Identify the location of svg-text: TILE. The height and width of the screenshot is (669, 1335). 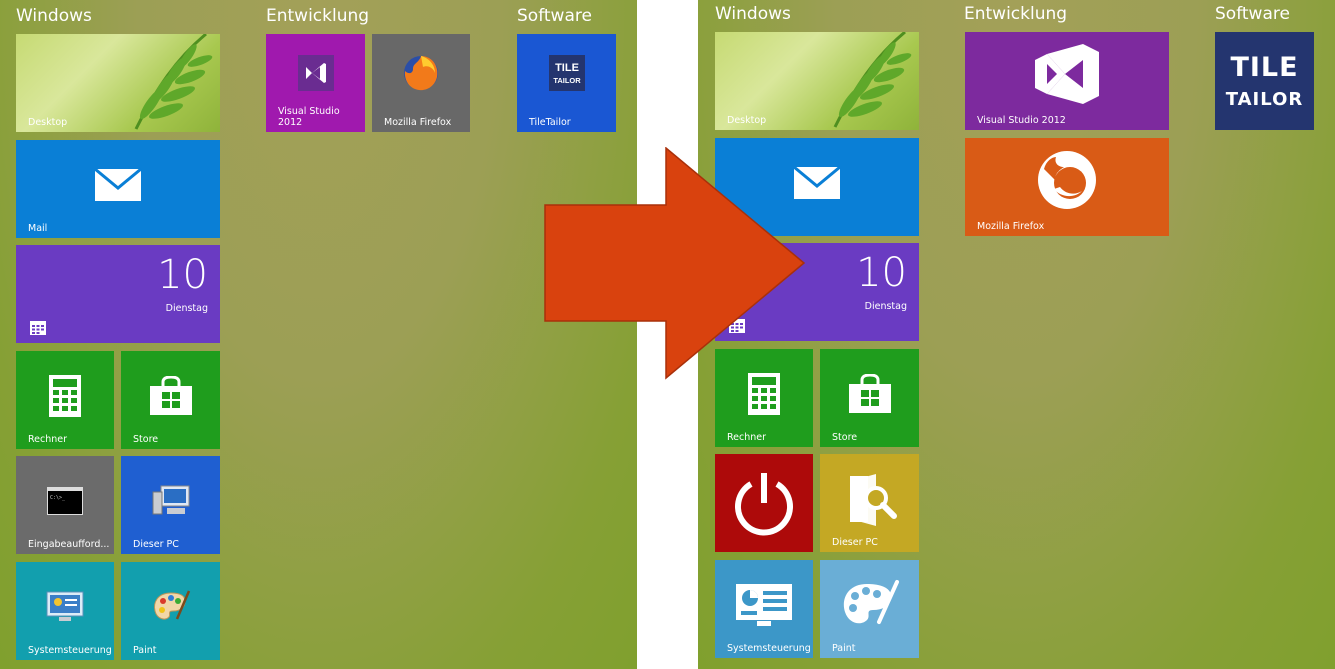
(567, 68).